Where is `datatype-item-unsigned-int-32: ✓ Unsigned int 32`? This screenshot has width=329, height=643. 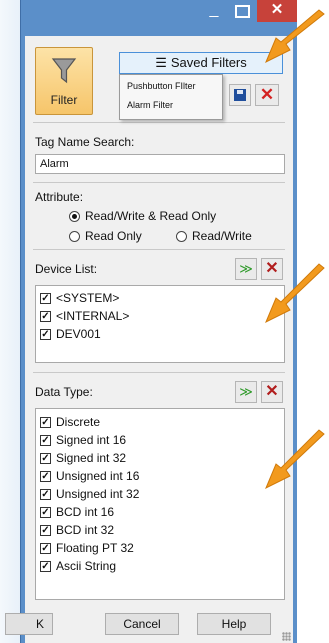
datatype-item-unsigned-int-32: ✓ Unsigned int 32 is located at coordinates (160, 494).